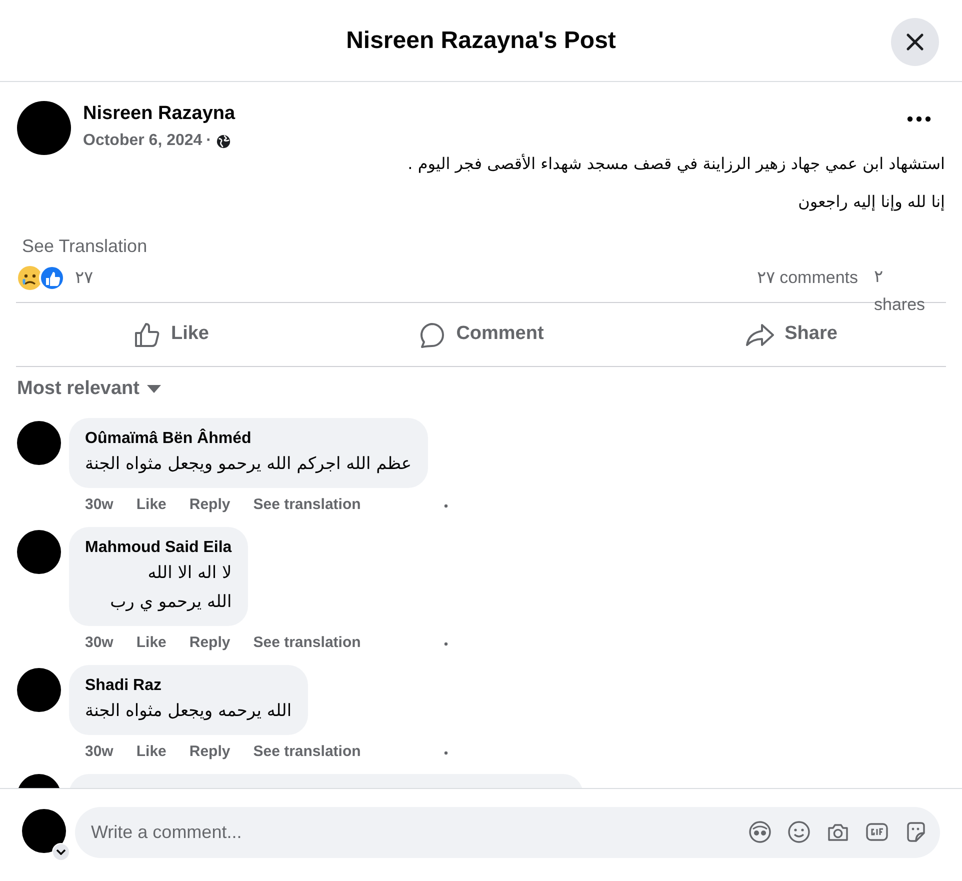 This screenshot has height=881, width=962. I want to click on emoji-icon, so click(799, 832).